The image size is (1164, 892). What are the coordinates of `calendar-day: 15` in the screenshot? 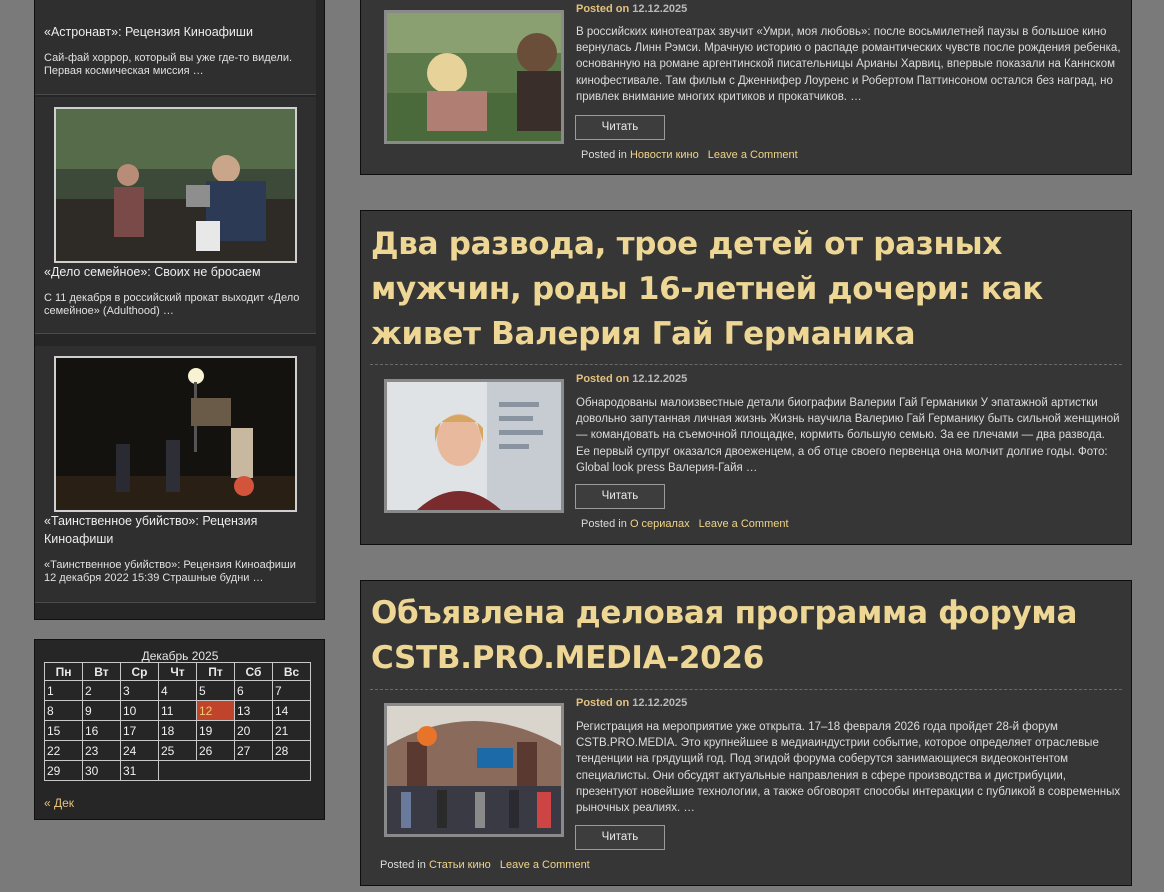 It's located at (63, 730).